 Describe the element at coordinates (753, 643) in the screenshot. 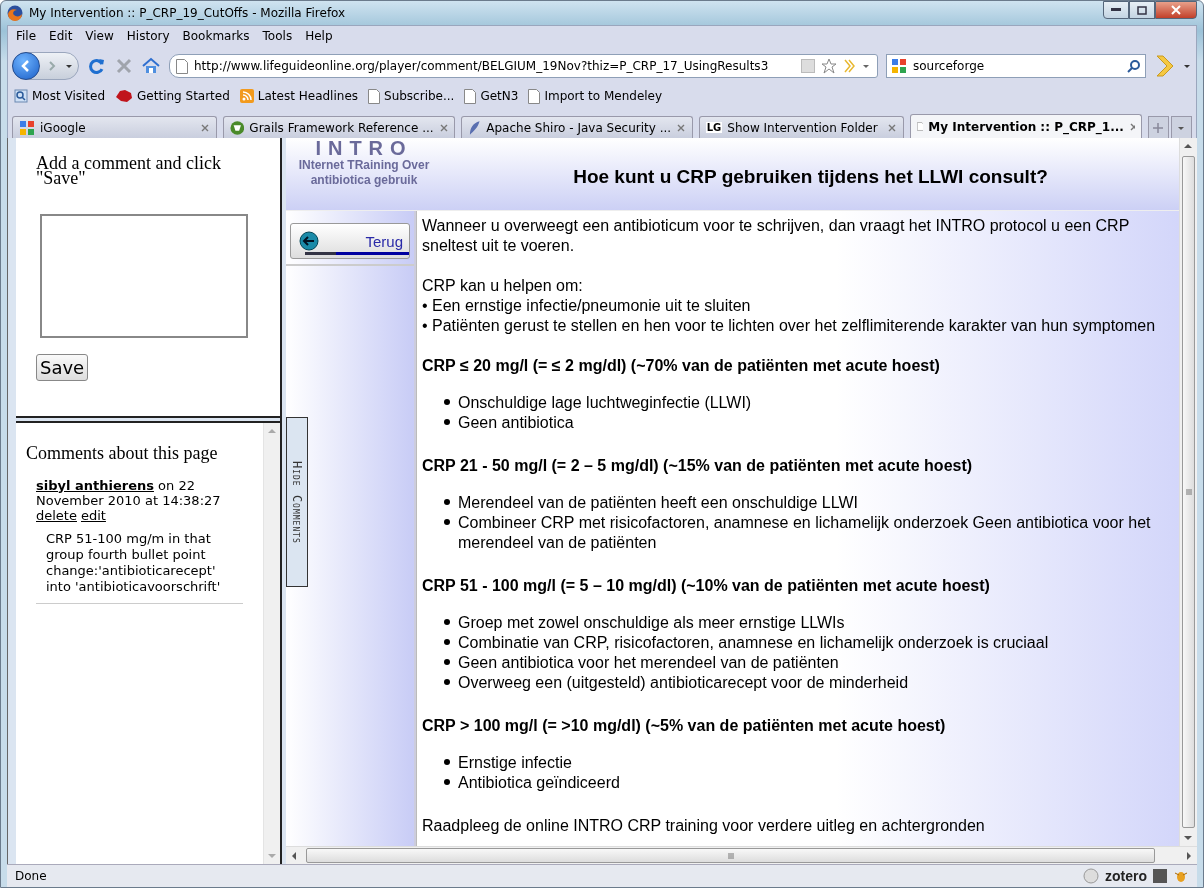

I see `list-item: Combinatie van CRP, risicofactoren, anamnese en lichamelijk onderzoek is cruciaal` at that location.